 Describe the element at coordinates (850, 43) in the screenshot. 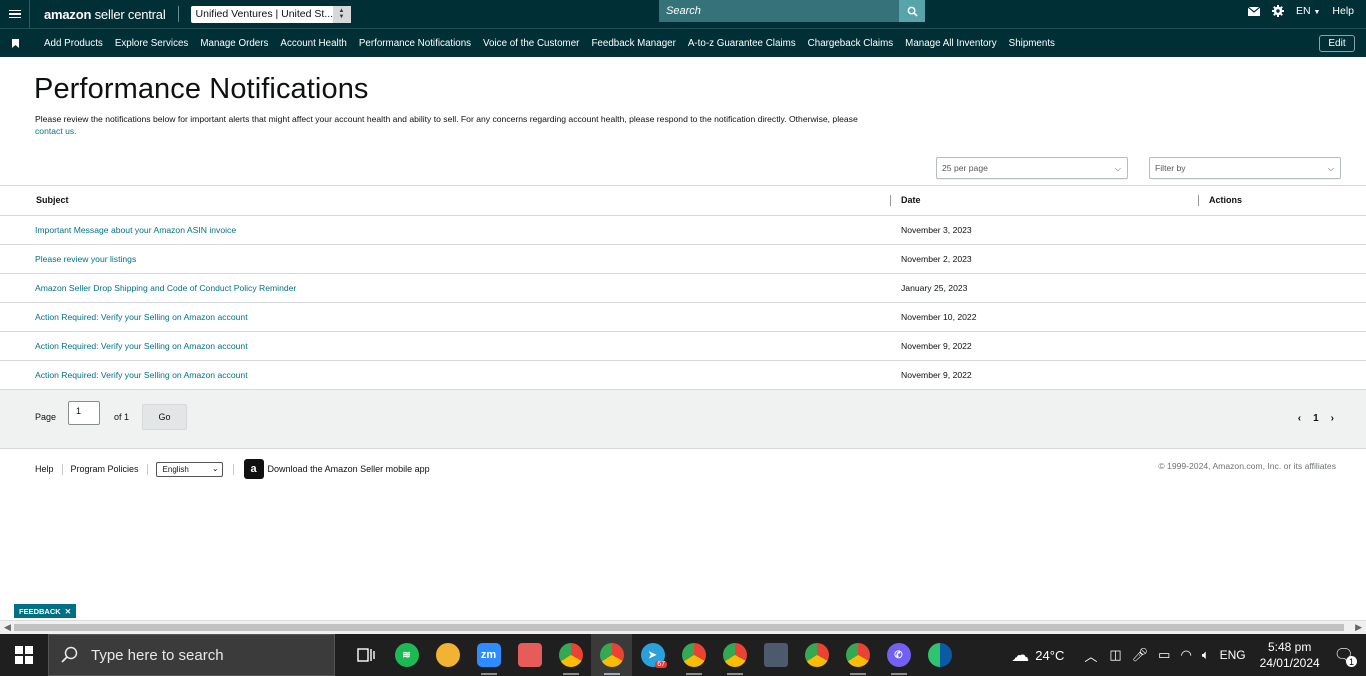

I see `nav-item-chargeback-claims: Chargeback Claims` at that location.